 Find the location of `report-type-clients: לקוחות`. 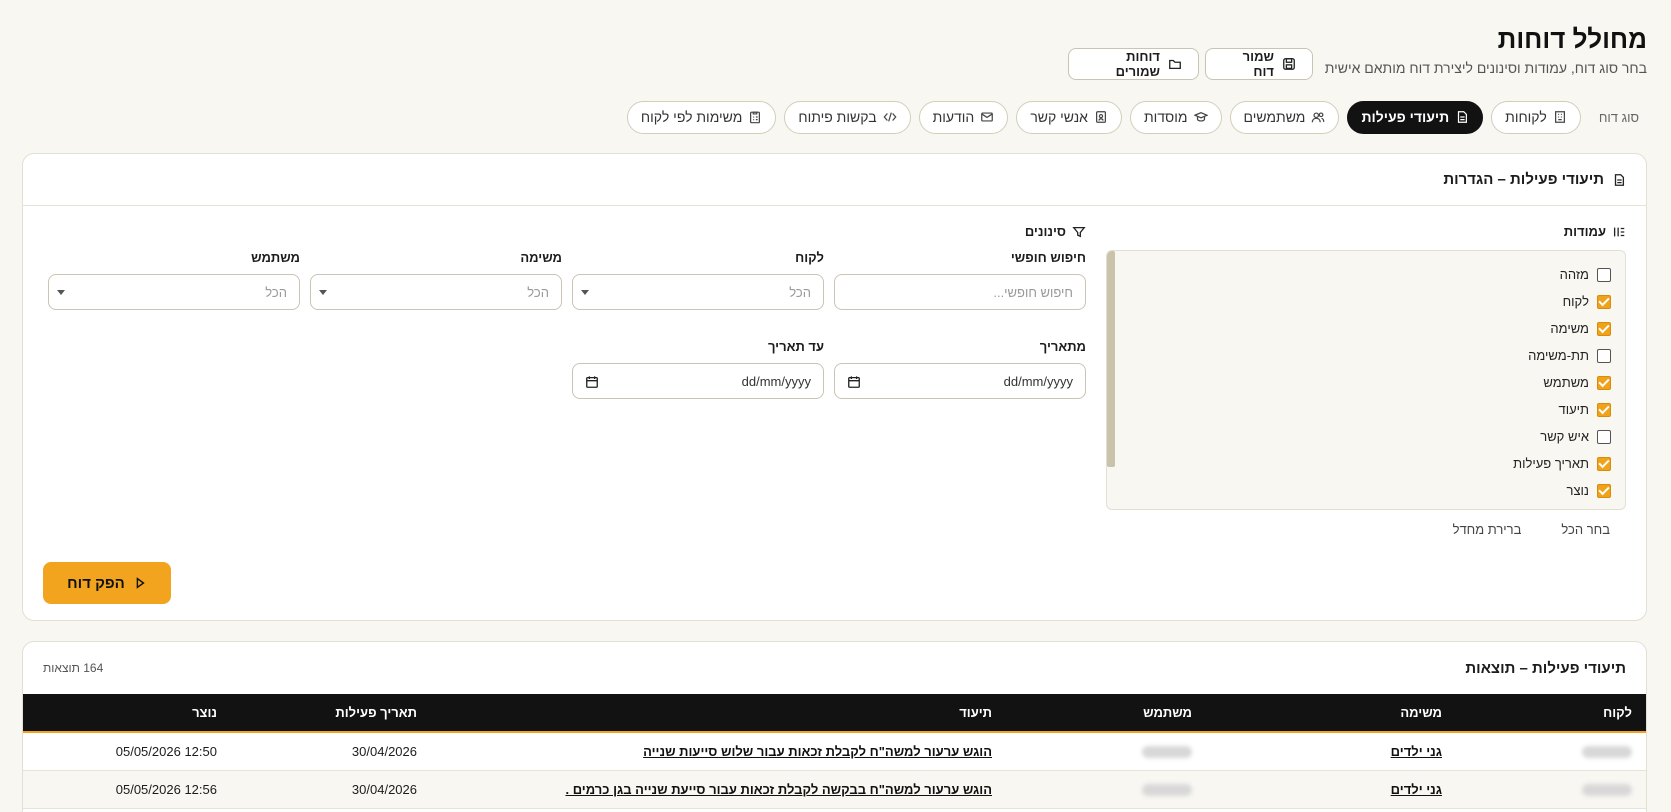

report-type-clients: לקוחות is located at coordinates (1536, 117).